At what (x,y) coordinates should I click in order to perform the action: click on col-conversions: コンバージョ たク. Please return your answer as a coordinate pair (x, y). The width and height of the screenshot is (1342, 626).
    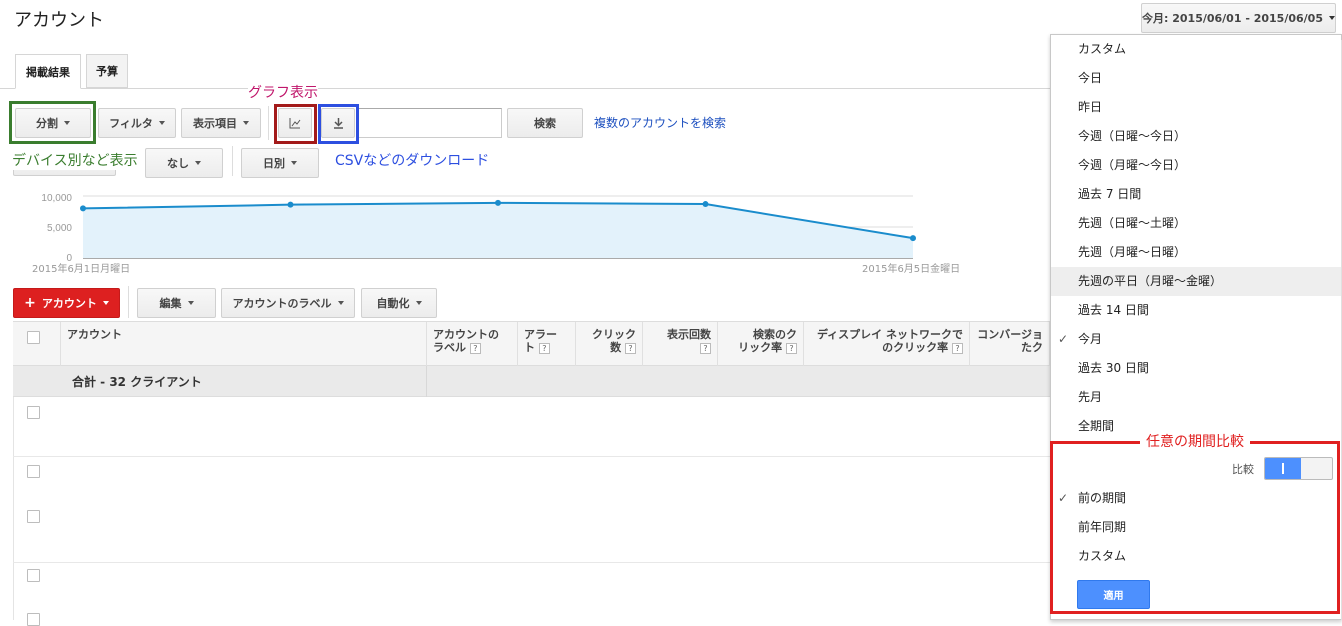
    Looking at the image, I should click on (1010, 344).